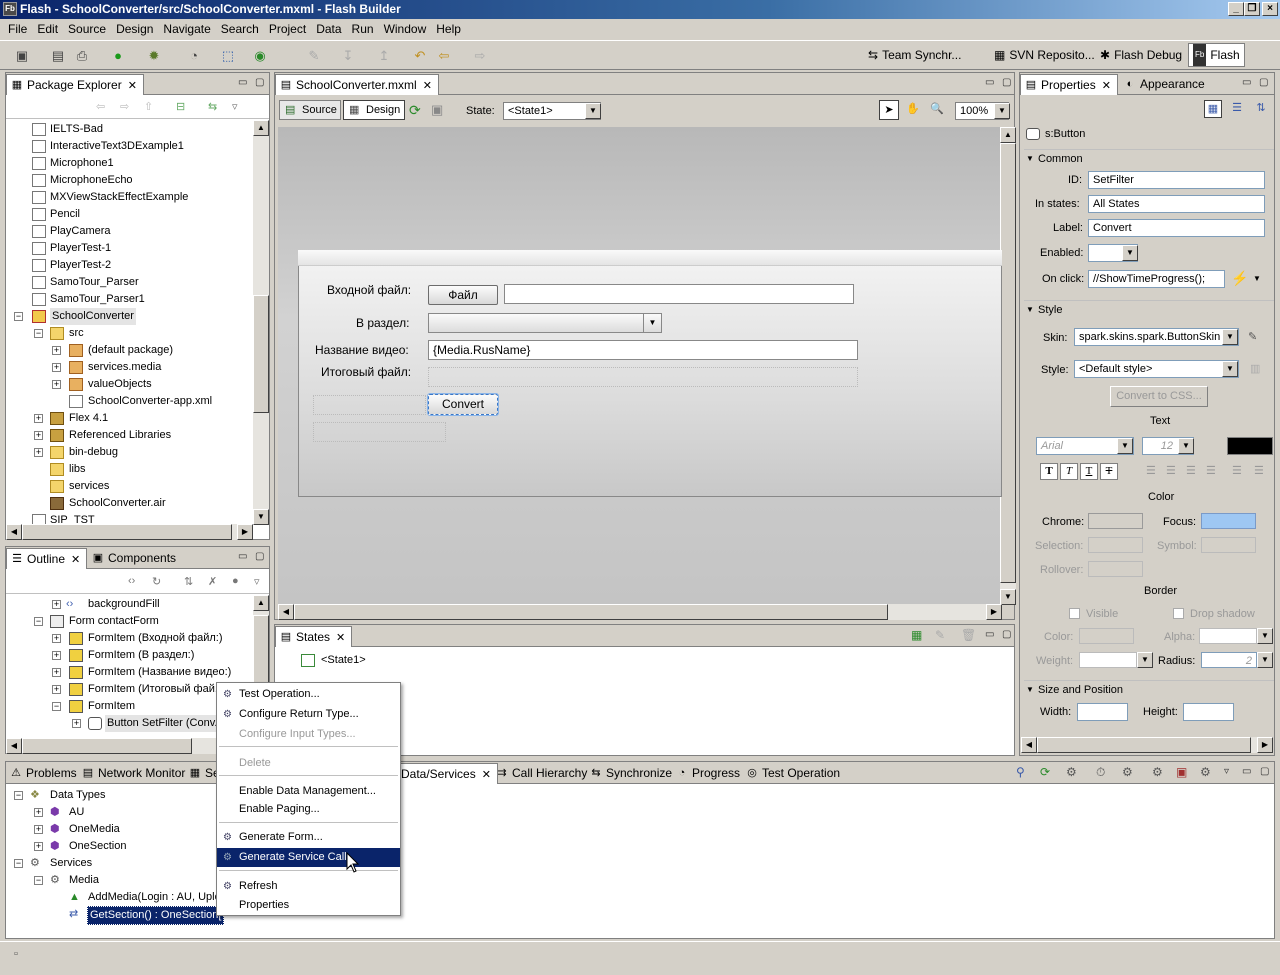 Image resolution: width=1280 pixels, height=975 pixels. I want to click on onclick-field: //ShowTimeProgress();, so click(1156, 279).